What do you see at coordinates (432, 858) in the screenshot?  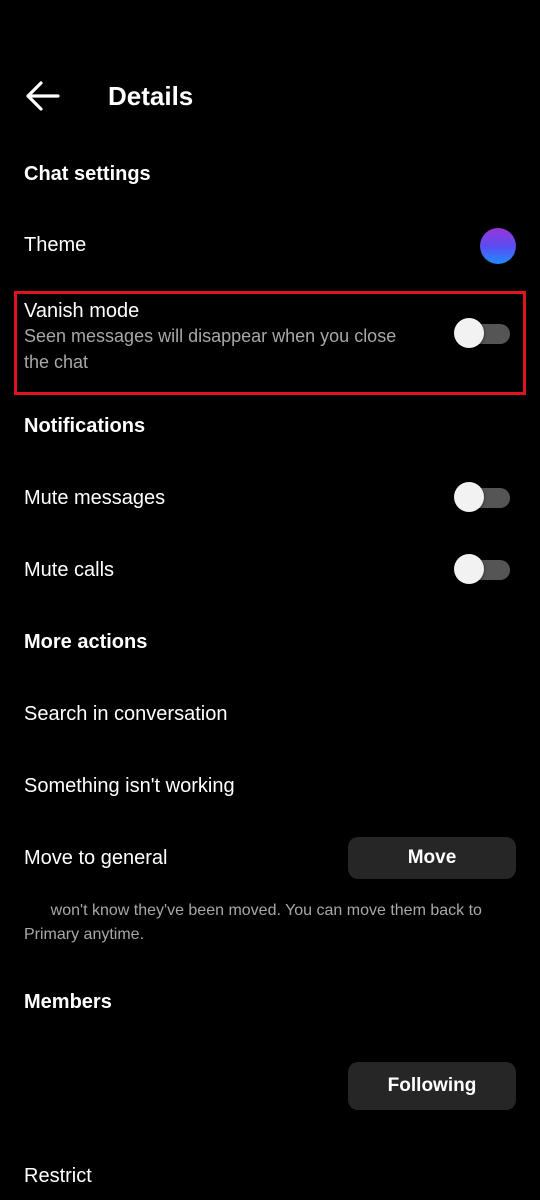 I see `move-button: Move` at bounding box center [432, 858].